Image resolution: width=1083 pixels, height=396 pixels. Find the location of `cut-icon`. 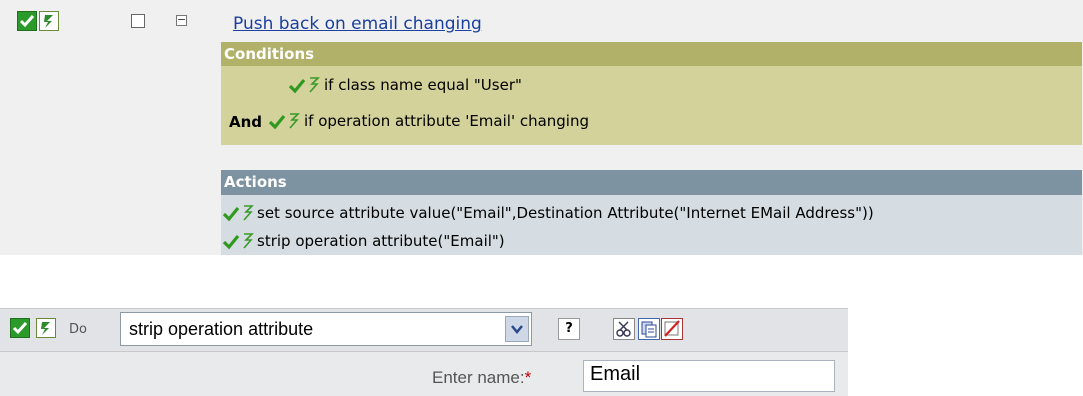

cut-icon is located at coordinates (624, 329).